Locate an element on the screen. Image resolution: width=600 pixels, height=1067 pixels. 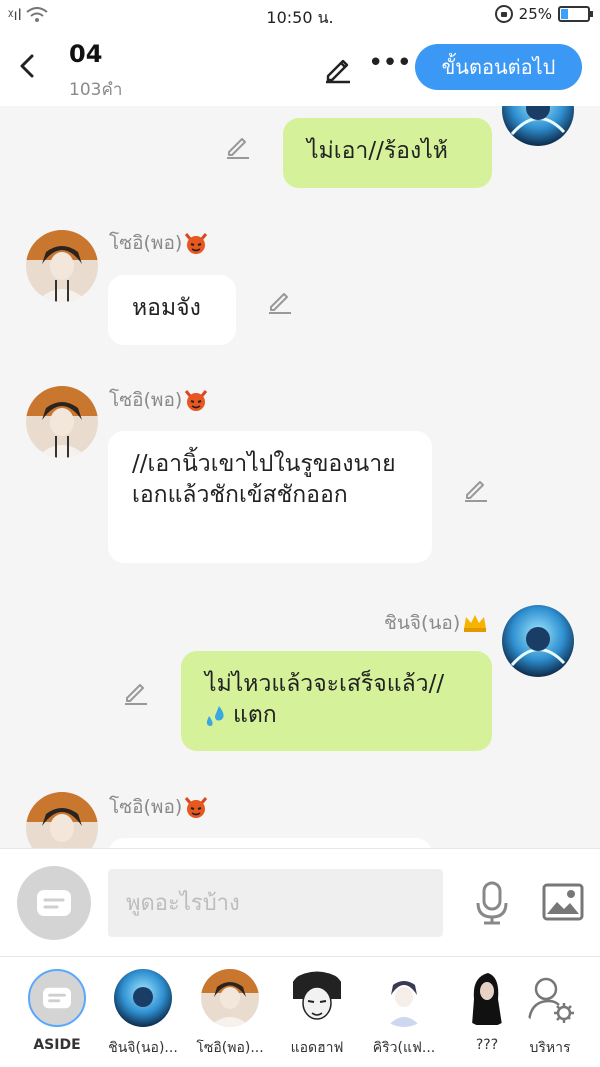
manage-icon-wrap is located at coordinates (550, 998).